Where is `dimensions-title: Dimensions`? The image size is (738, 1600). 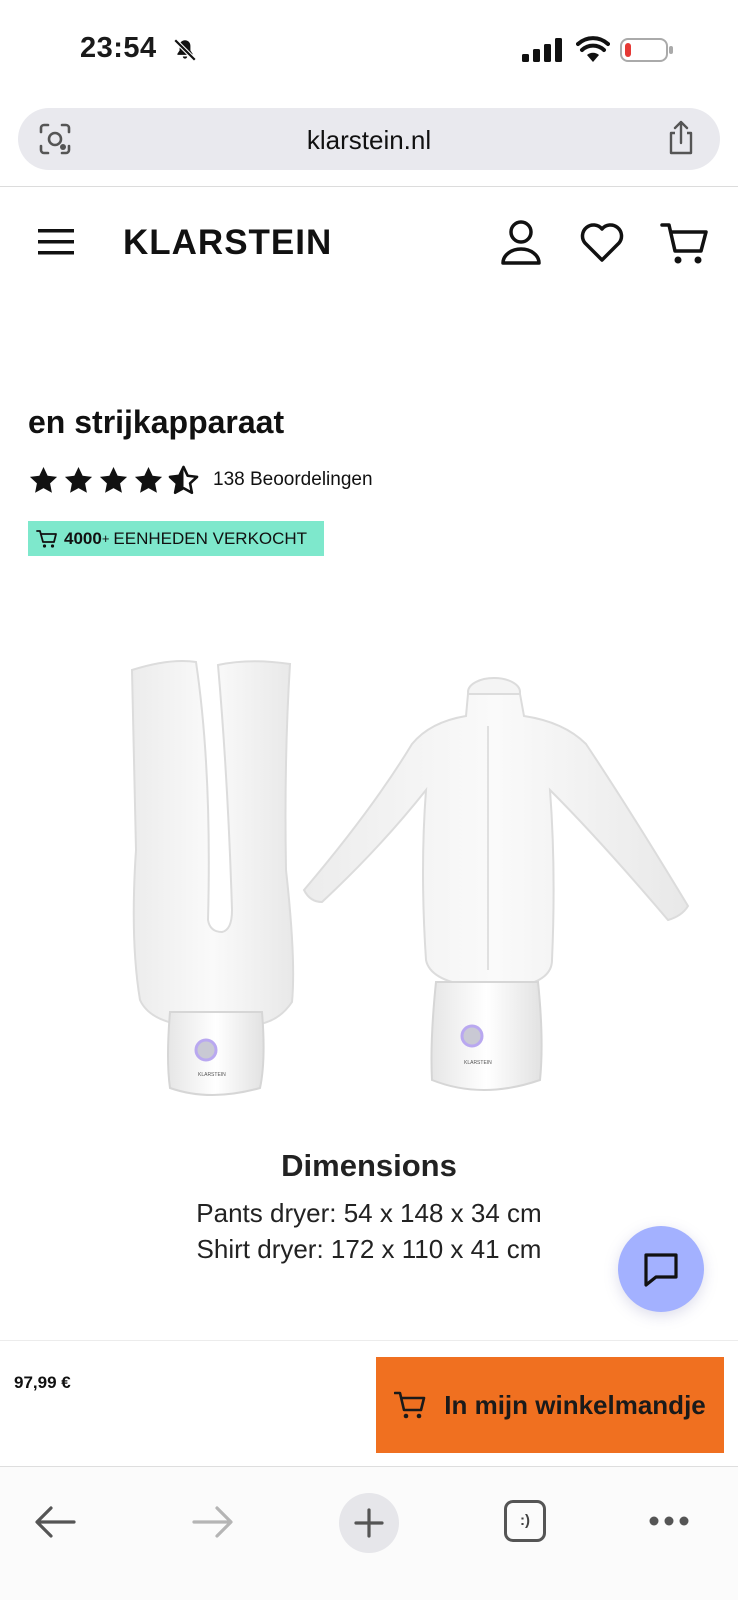 dimensions-title: Dimensions is located at coordinates (369, 1165).